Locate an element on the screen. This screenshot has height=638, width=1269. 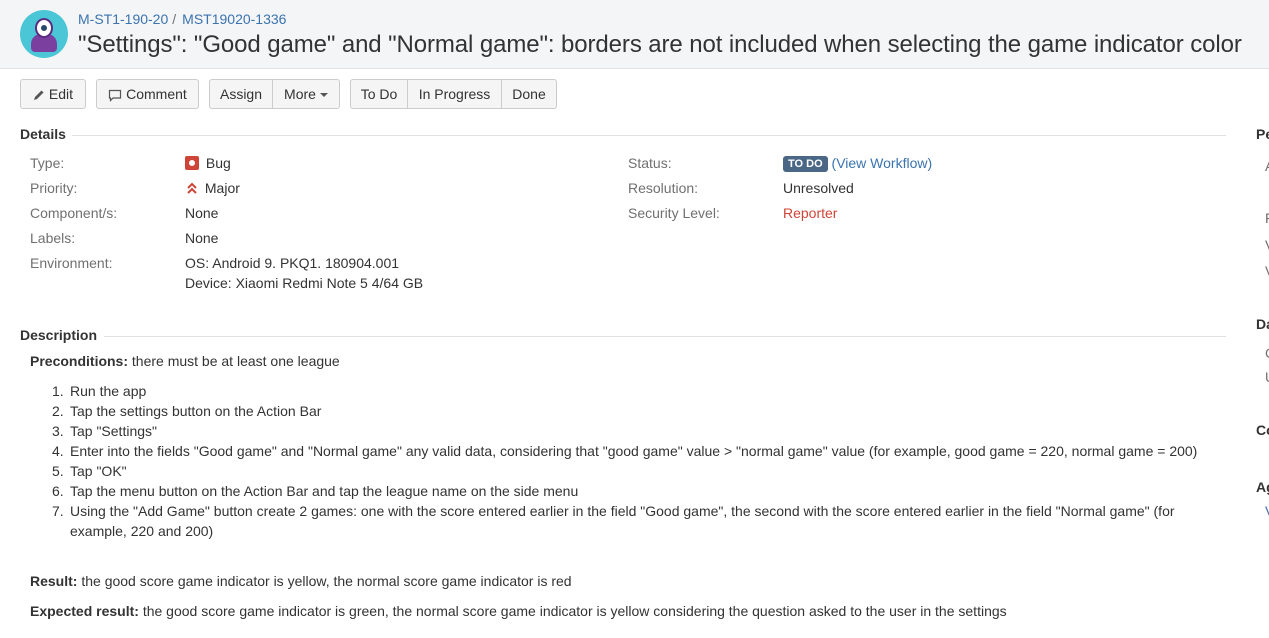
breadcrumb-issue-link: MST19020-1336 is located at coordinates (234, 19).